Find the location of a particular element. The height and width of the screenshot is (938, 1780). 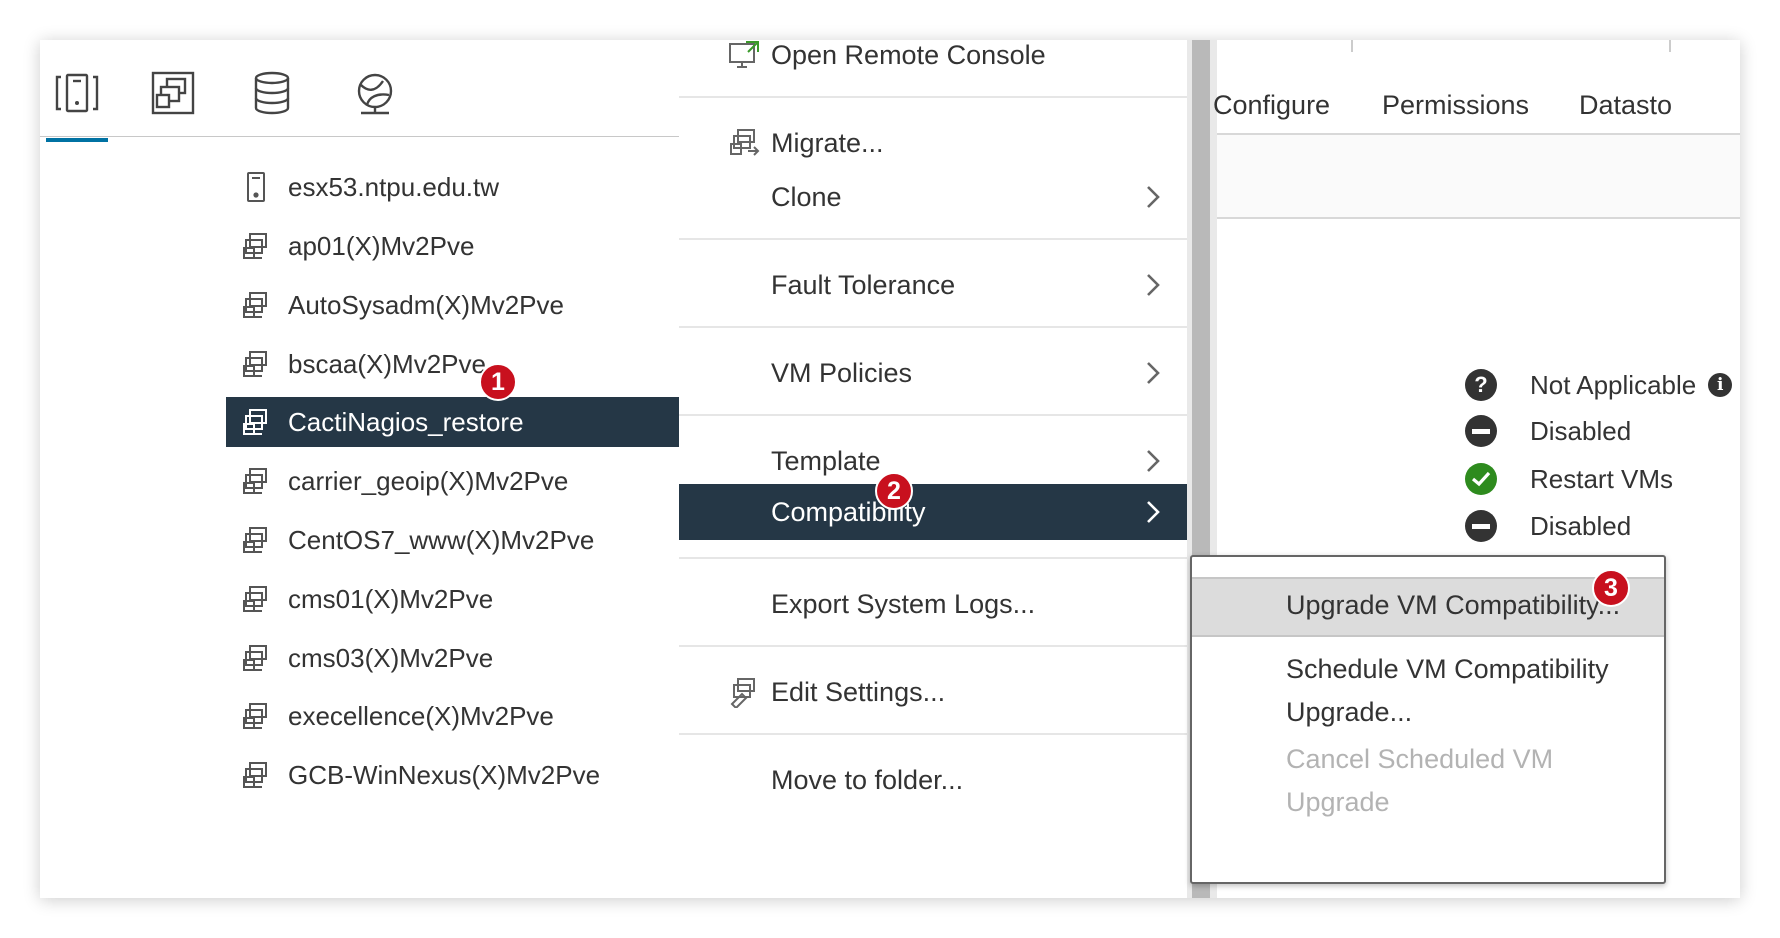

tree-item: CentOS7_www(X)Mv2Pve is located at coordinates (452, 540).